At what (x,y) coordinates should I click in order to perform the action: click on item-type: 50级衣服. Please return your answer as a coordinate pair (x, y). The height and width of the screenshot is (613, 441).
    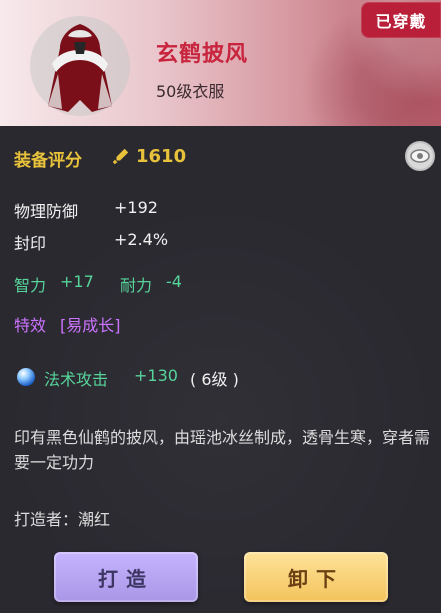
    Looking at the image, I should click on (190, 91).